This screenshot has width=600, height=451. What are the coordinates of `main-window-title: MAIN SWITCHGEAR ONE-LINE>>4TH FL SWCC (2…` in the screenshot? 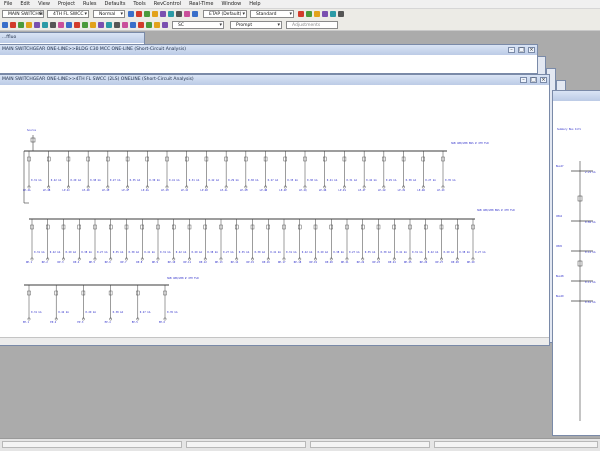 It's located at (274, 80).